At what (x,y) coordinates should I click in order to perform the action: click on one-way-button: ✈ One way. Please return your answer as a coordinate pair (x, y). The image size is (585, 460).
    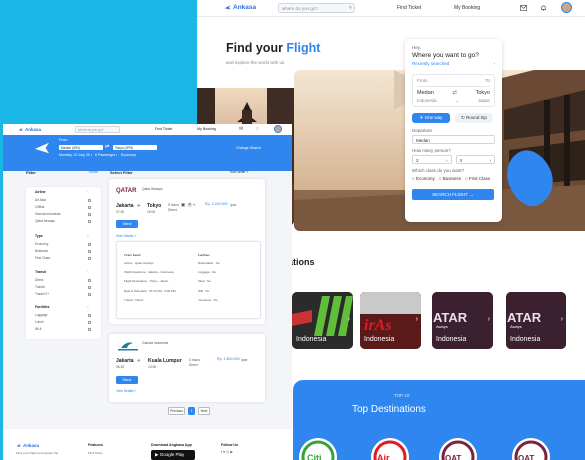
    Looking at the image, I should click on (431, 118).